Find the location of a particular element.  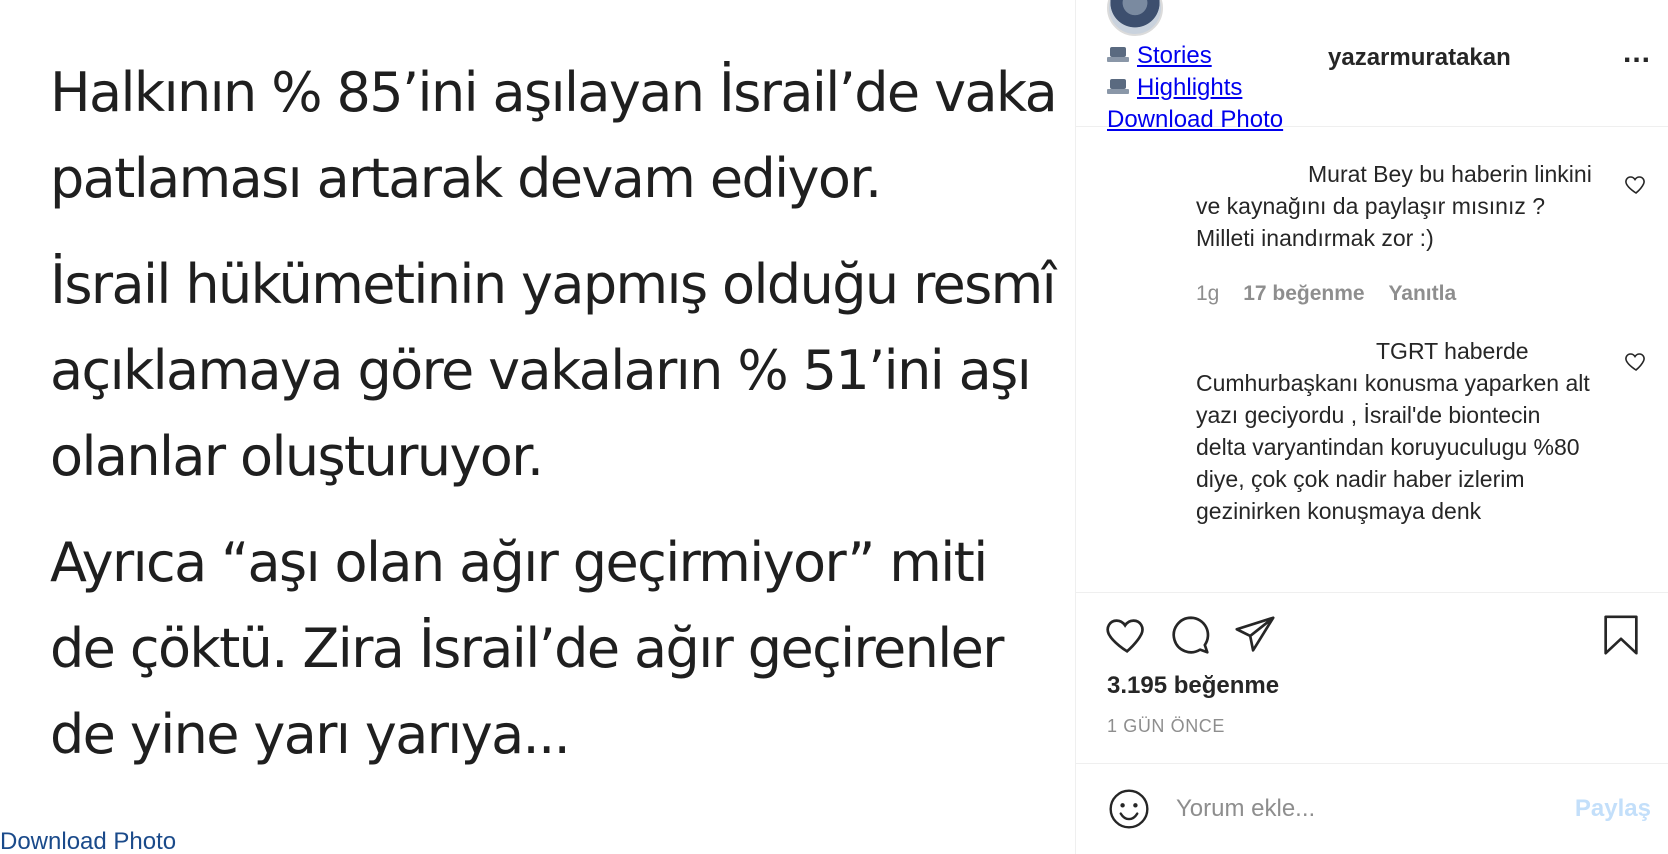

share-icon is located at coordinates (1255, 635).